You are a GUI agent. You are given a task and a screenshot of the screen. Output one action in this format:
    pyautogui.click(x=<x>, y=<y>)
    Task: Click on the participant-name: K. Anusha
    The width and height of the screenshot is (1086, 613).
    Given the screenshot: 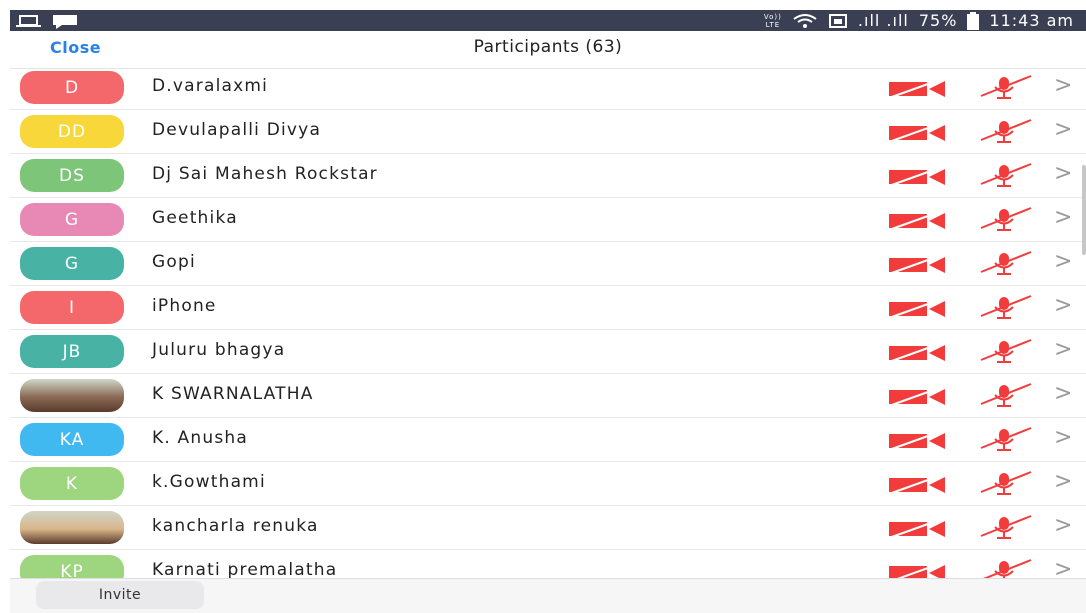 What is the action you would take?
    pyautogui.click(x=200, y=438)
    